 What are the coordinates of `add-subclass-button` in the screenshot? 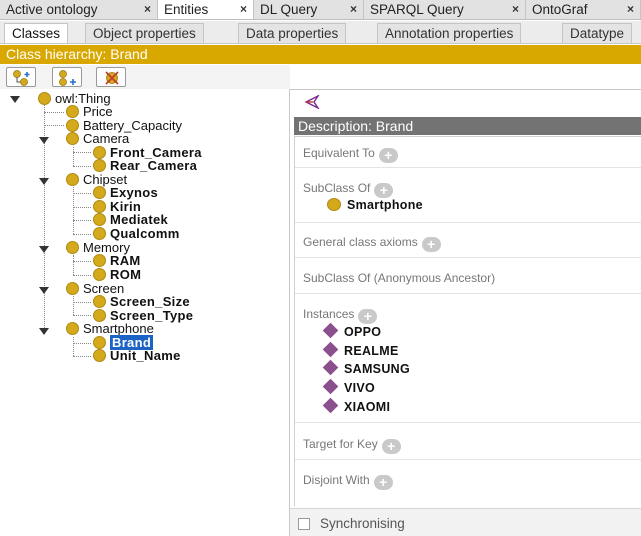 It's located at (21, 77).